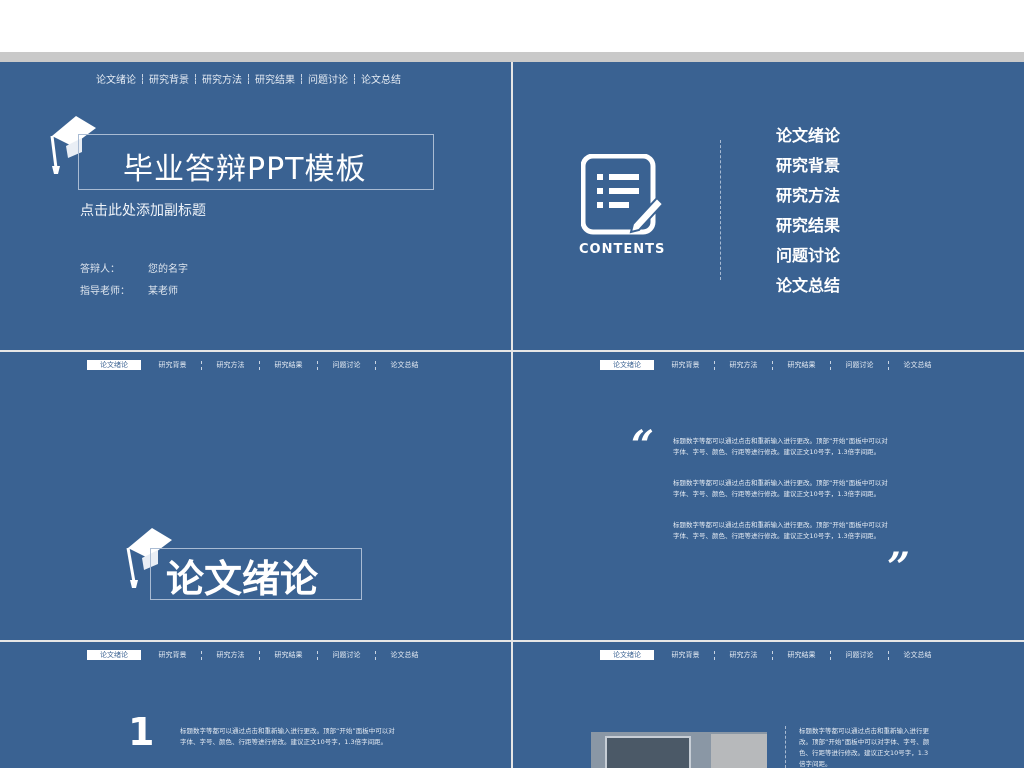  Describe the element at coordinates (141, 732) in the screenshot. I see `point-number: 1` at that location.